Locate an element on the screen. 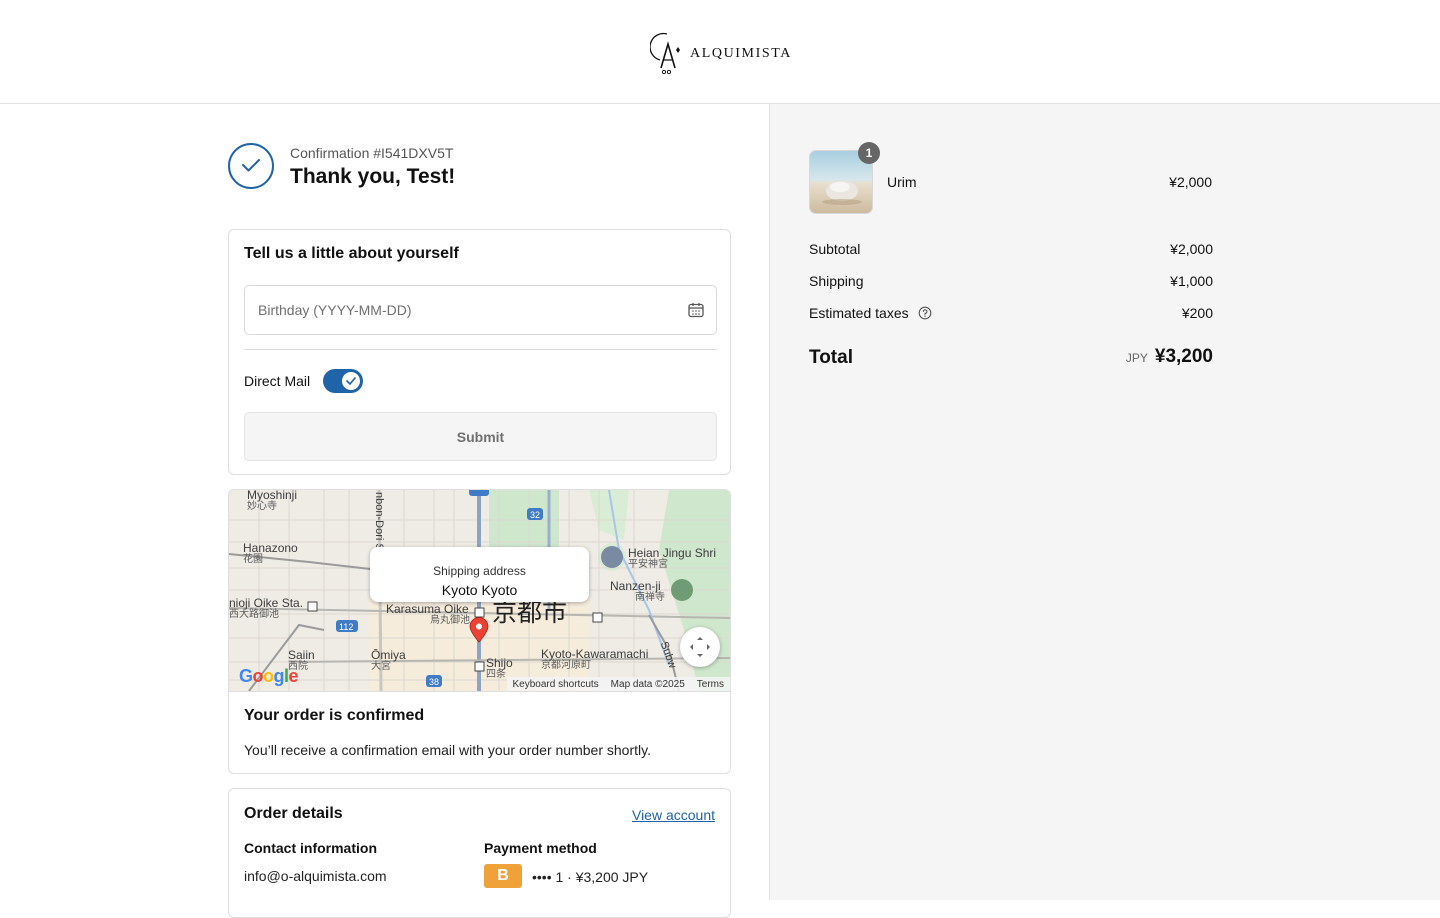 This screenshot has width=1440, height=918. map-label: nbon-Dori S is located at coordinates (379, 521).